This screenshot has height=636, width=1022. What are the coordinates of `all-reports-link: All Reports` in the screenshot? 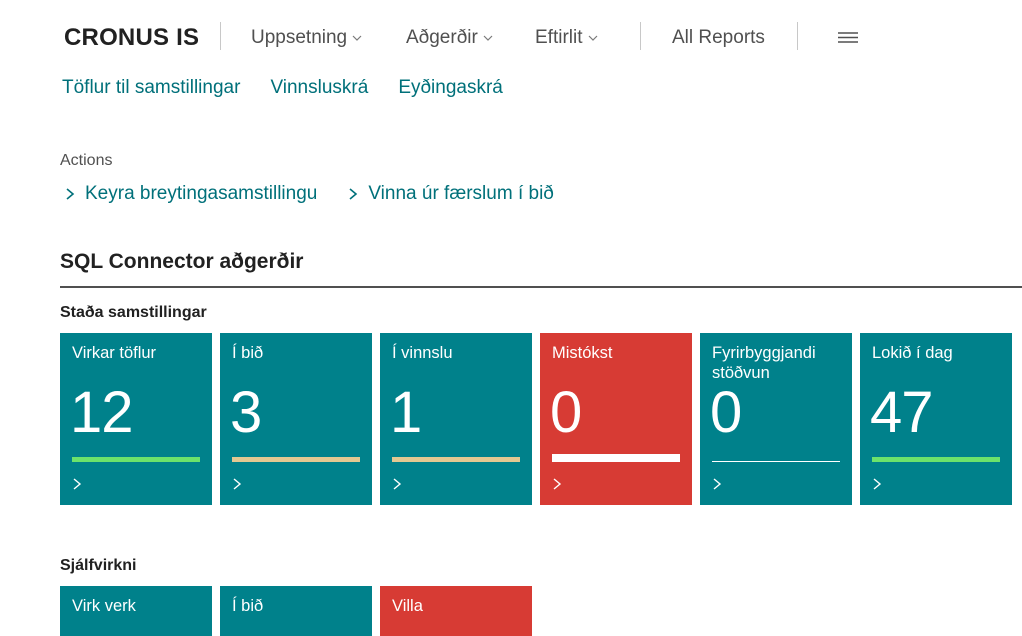 It's located at (718, 38).